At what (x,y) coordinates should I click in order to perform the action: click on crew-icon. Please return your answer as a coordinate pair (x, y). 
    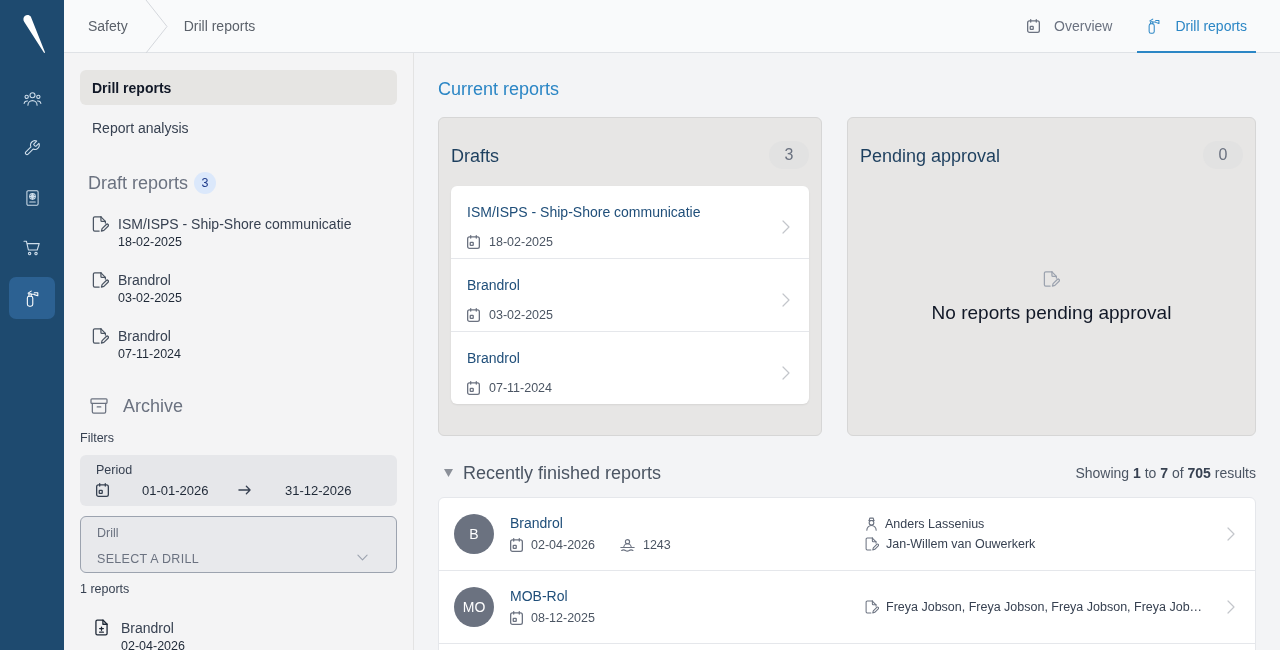
    Looking at the image, I should click on (627, 545).